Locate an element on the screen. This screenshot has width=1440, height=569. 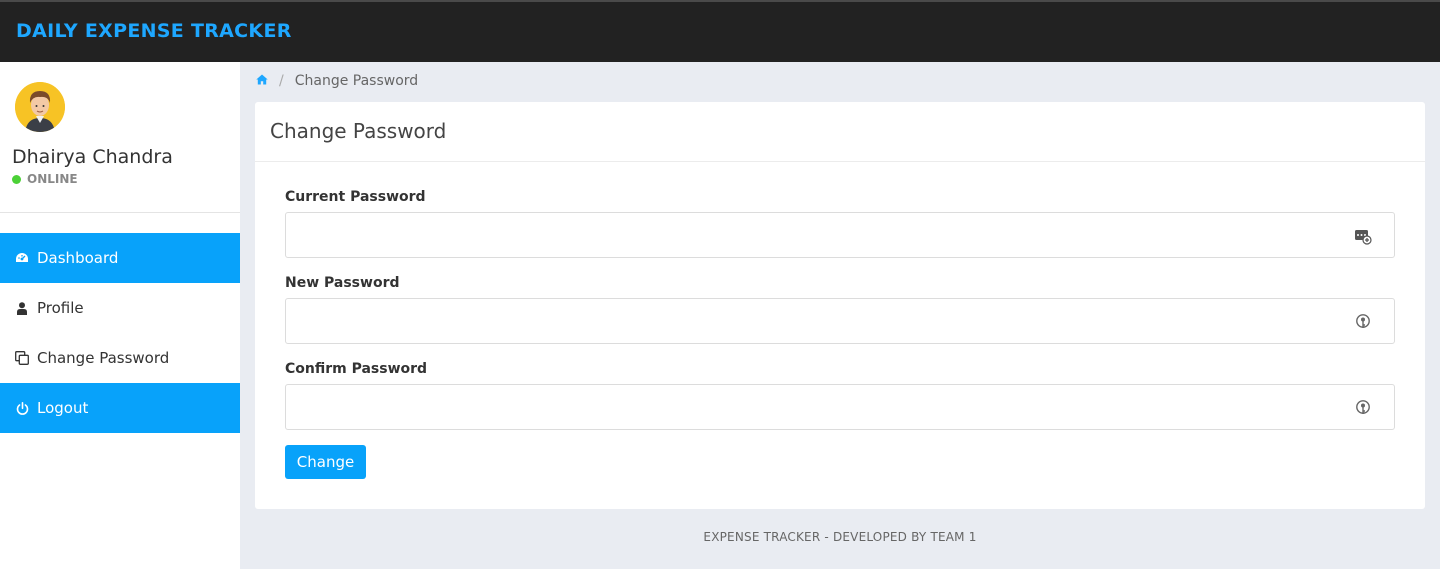
breadcrumb: / Change Password is located at coordinates (337, 81).